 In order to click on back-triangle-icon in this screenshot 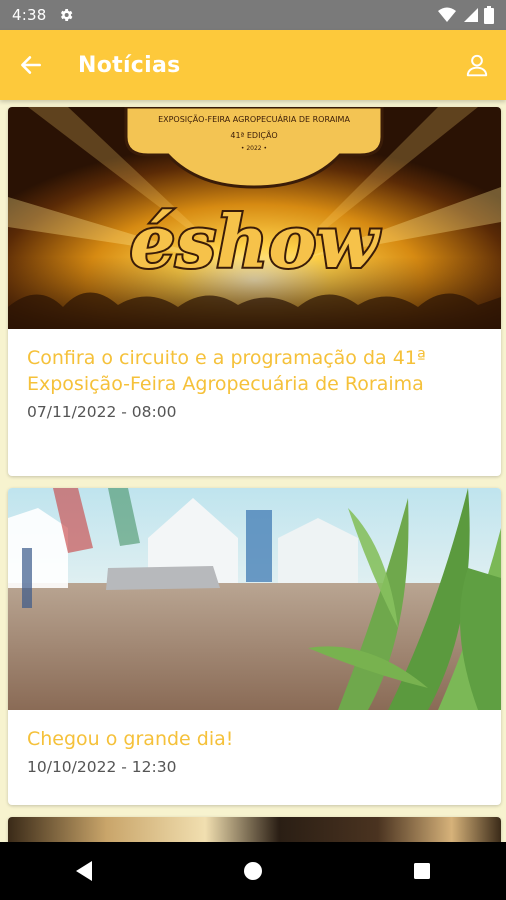, I will do `click(84, 871)`.